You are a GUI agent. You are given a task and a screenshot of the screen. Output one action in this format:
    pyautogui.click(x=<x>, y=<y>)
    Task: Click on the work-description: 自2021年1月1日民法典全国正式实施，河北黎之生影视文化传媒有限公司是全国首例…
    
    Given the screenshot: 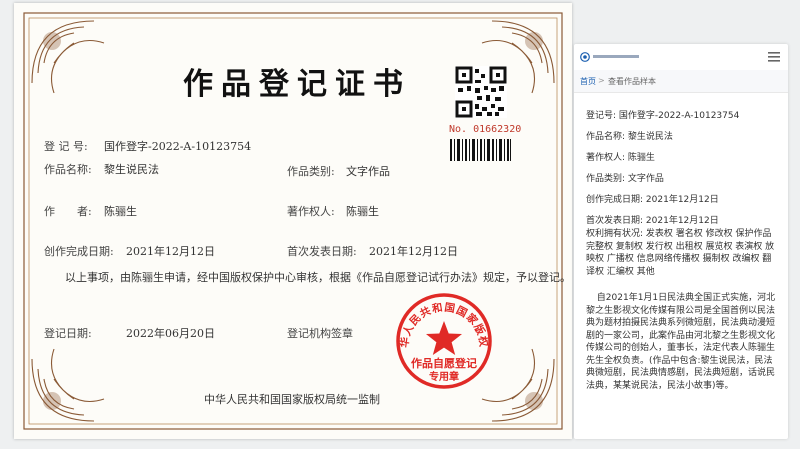 What is the action you would take?
    pyautogui.click(x=681, y=342)
    